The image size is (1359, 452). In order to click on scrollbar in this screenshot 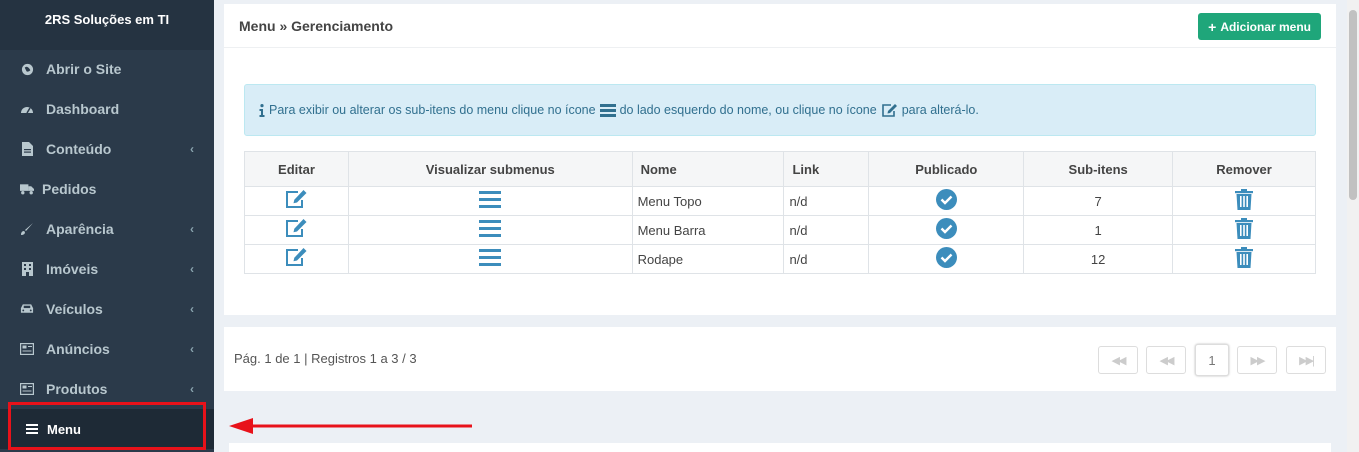, I will do `click(1353, 226)`.